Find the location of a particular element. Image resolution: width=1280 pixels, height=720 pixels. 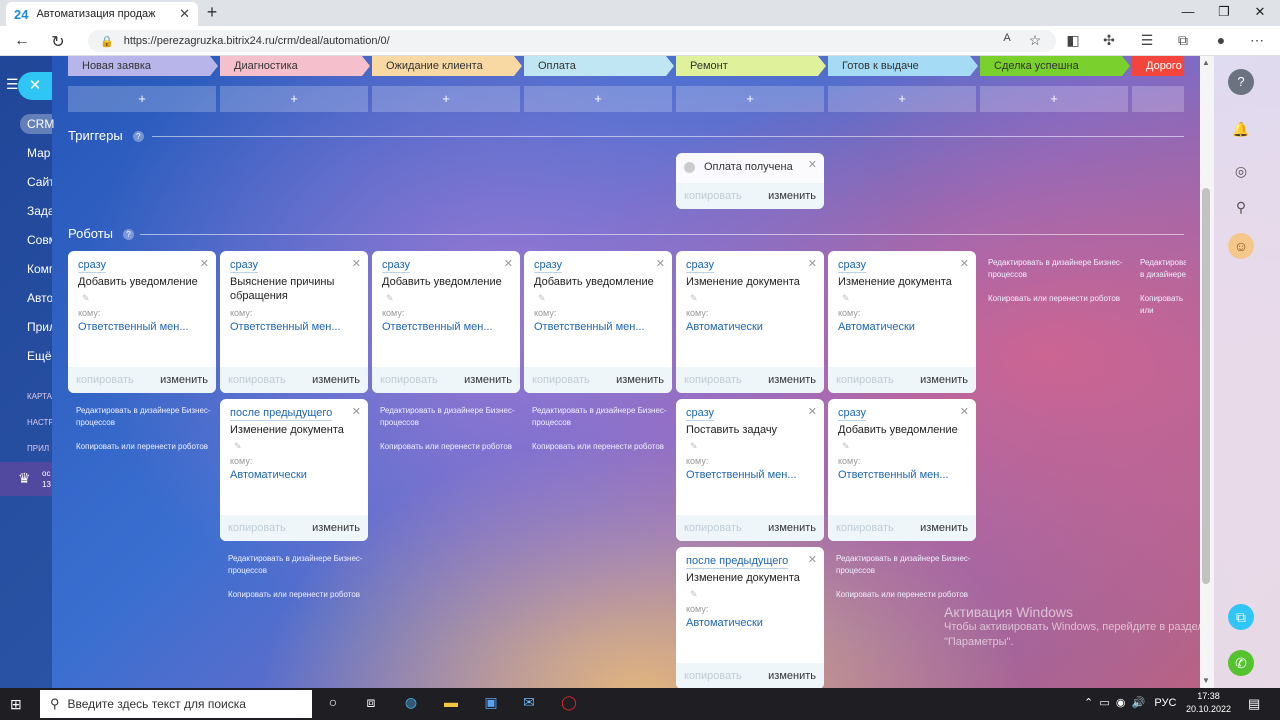

close-slider-button: ✕ is located at coordinates (35, 86).